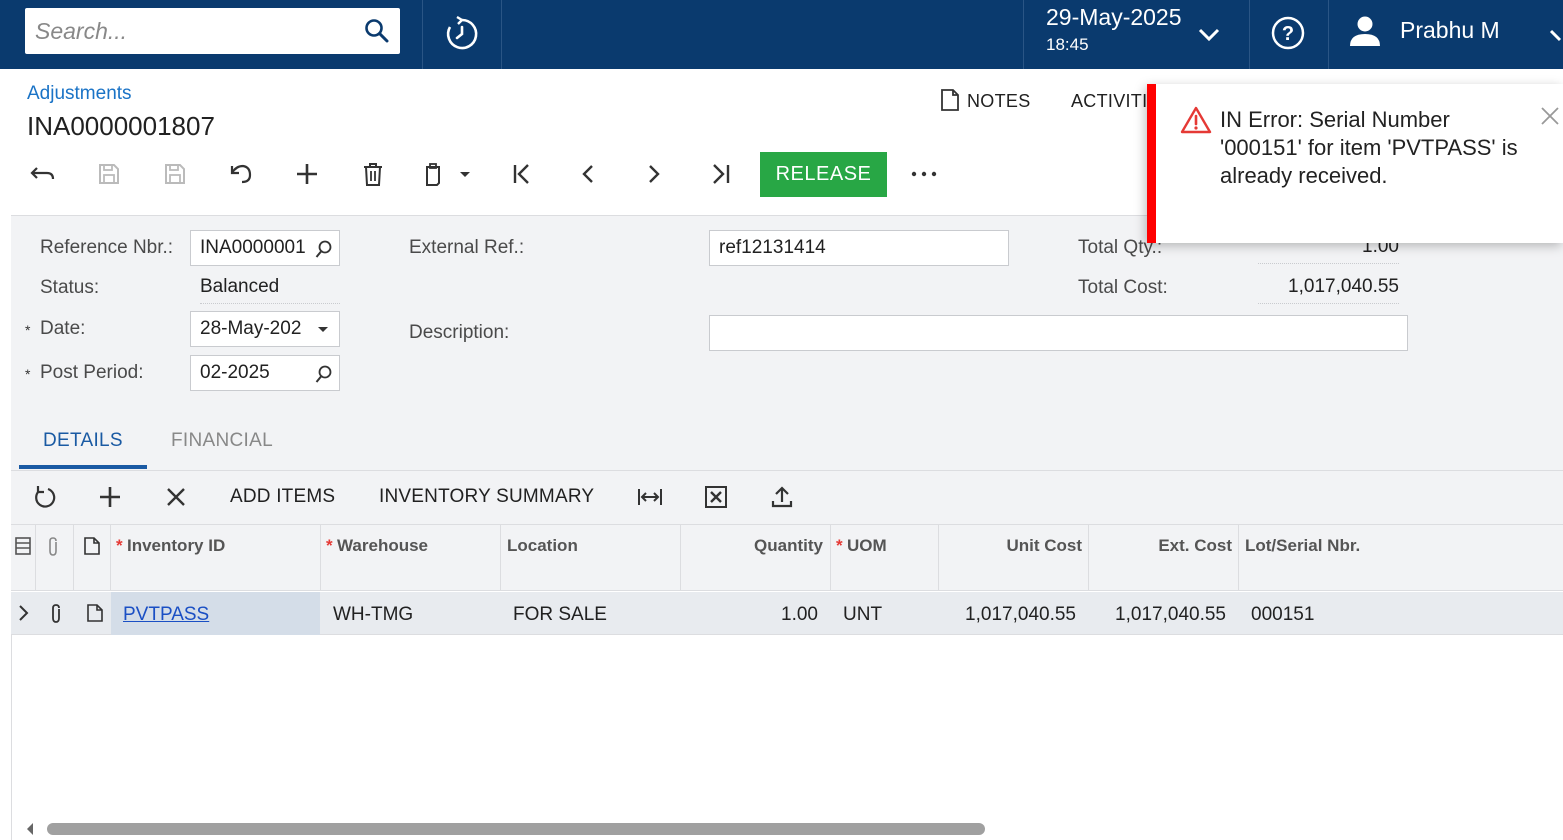 Image resolution: width=1563 pixels, height=840 pixels. I want to click on external-ref-value: ref12131414, so click(772, 247).